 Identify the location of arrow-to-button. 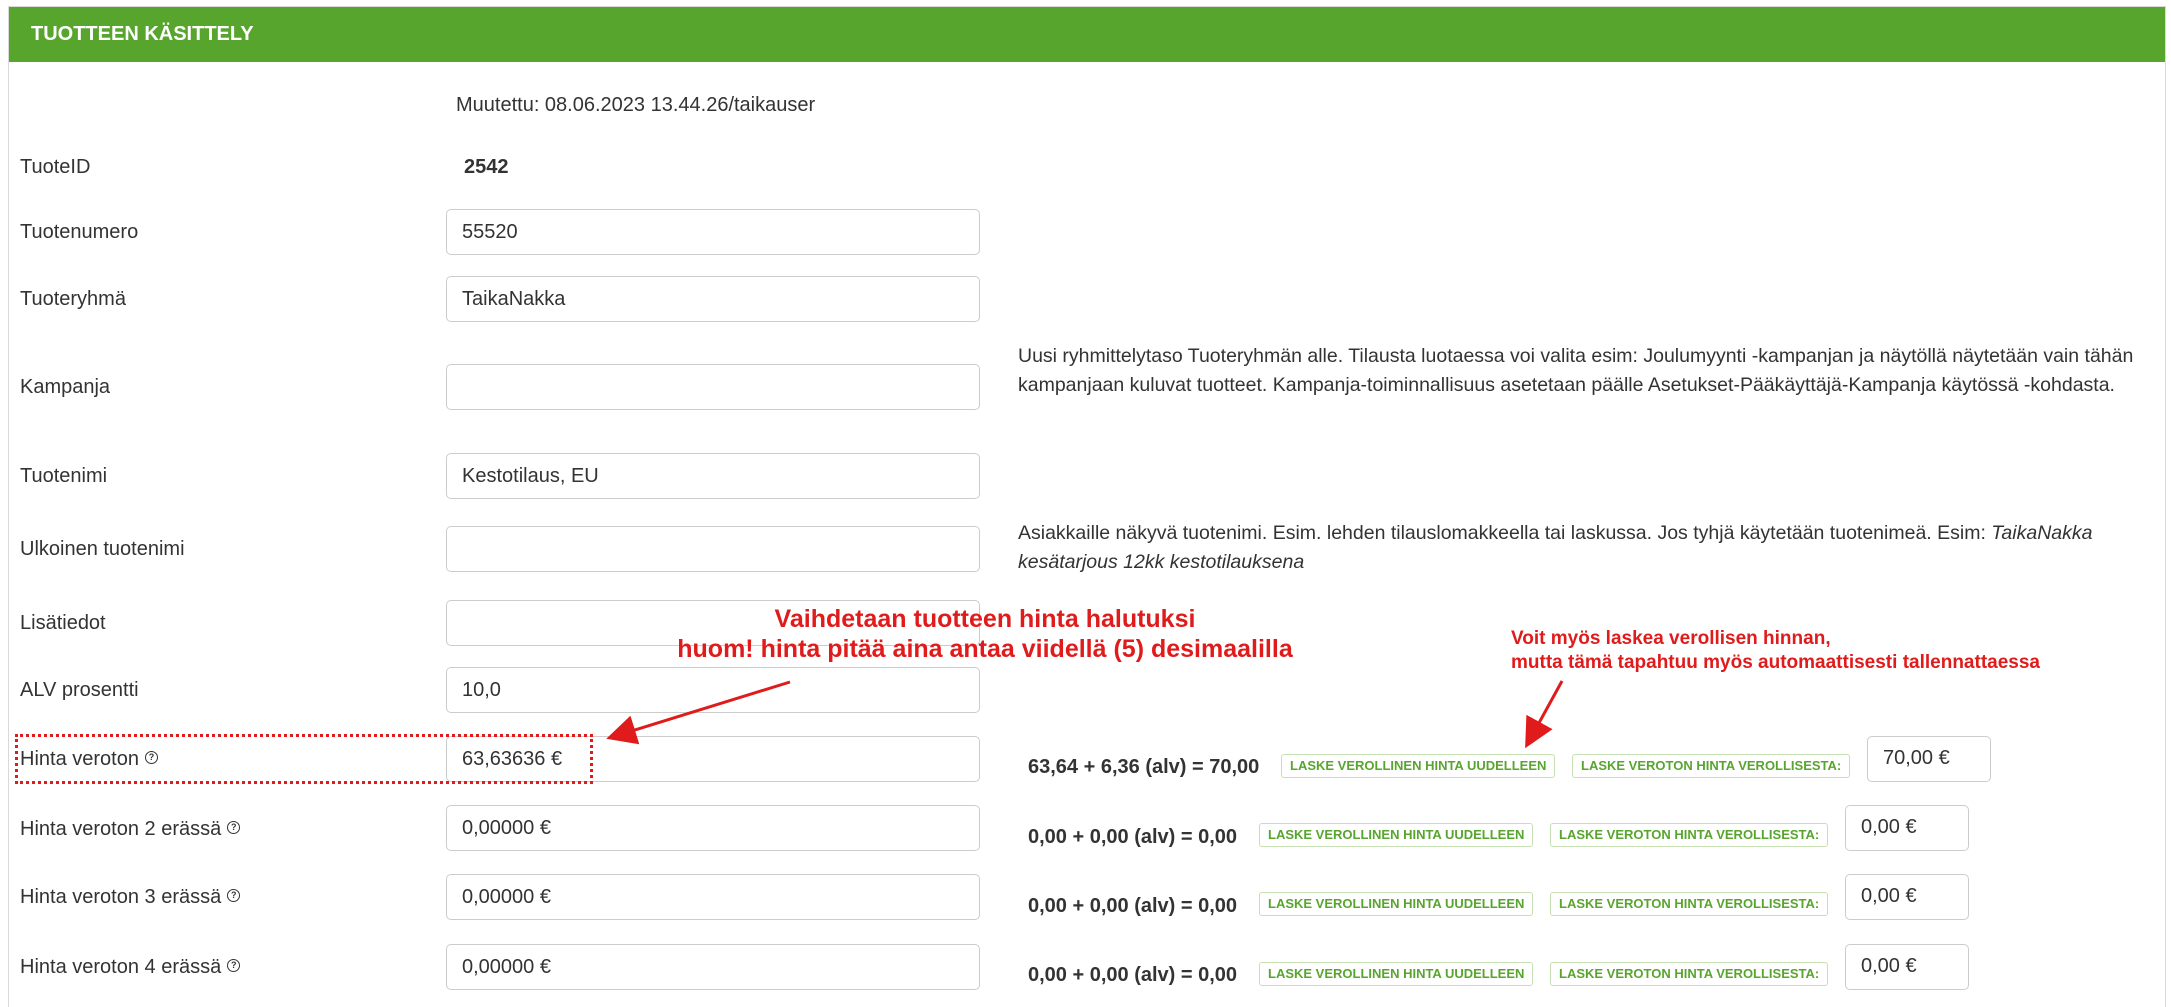
(1544, 714).